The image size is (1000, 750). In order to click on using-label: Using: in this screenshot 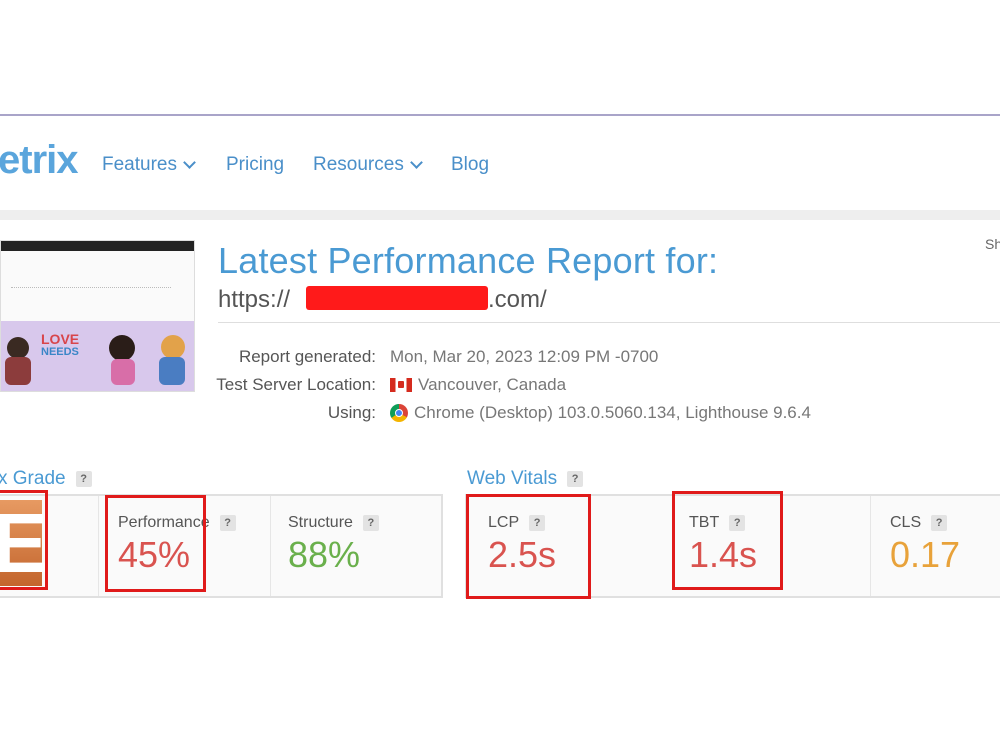, I will do `click(351, 412)`.